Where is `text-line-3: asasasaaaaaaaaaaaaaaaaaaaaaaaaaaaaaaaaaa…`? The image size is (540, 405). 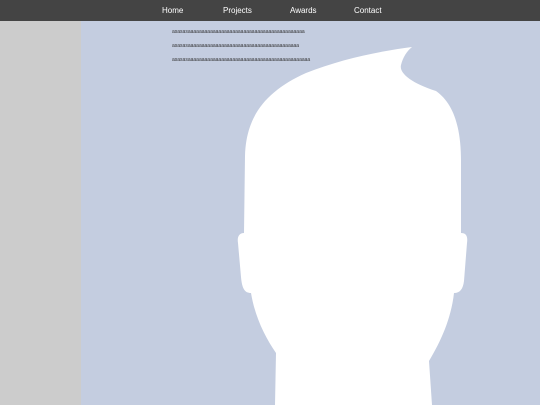 text-line-3: asasasaaaaaaaaaaaaaaaaaaaaaaaaaaaaaaaaaa… is located at coordinates (241, 60).